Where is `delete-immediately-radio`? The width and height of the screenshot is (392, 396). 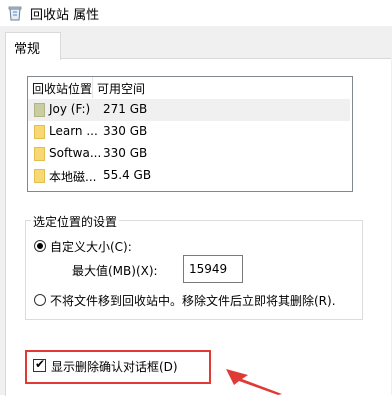 delete-immediately-radio is located at coordinates (40, 300).